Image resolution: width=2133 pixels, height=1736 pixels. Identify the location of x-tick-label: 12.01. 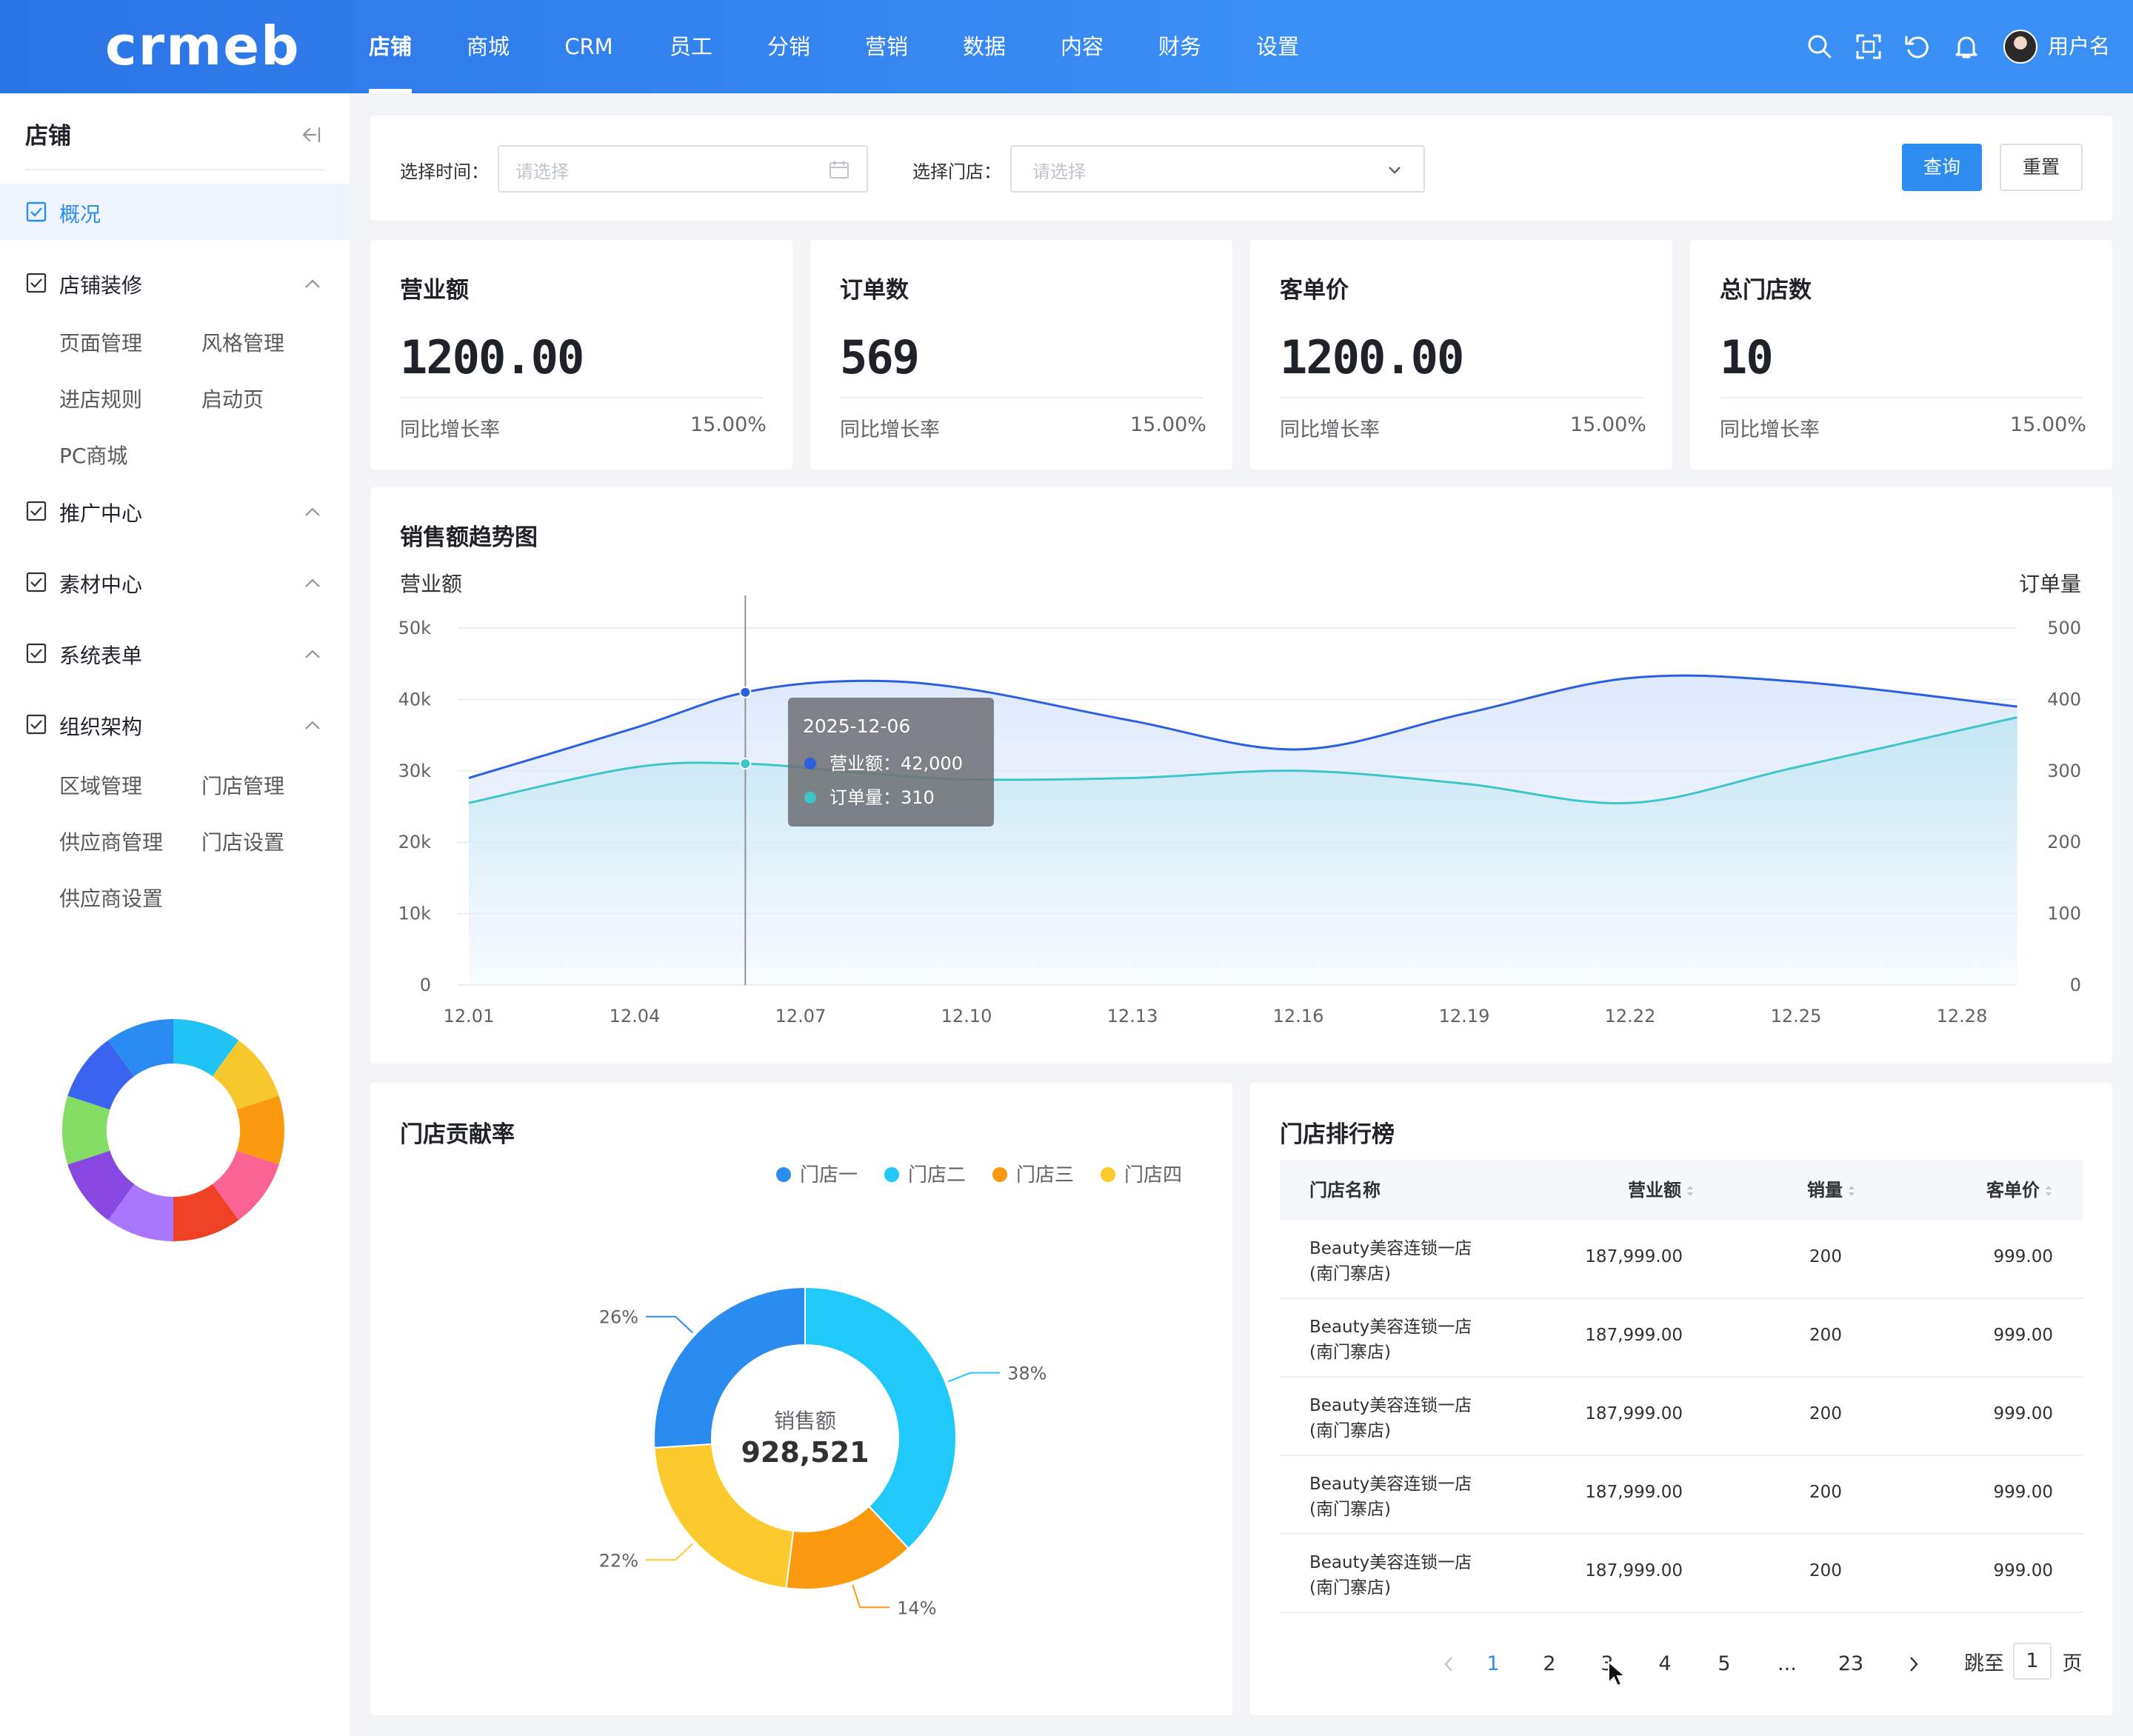
(469, 1016).